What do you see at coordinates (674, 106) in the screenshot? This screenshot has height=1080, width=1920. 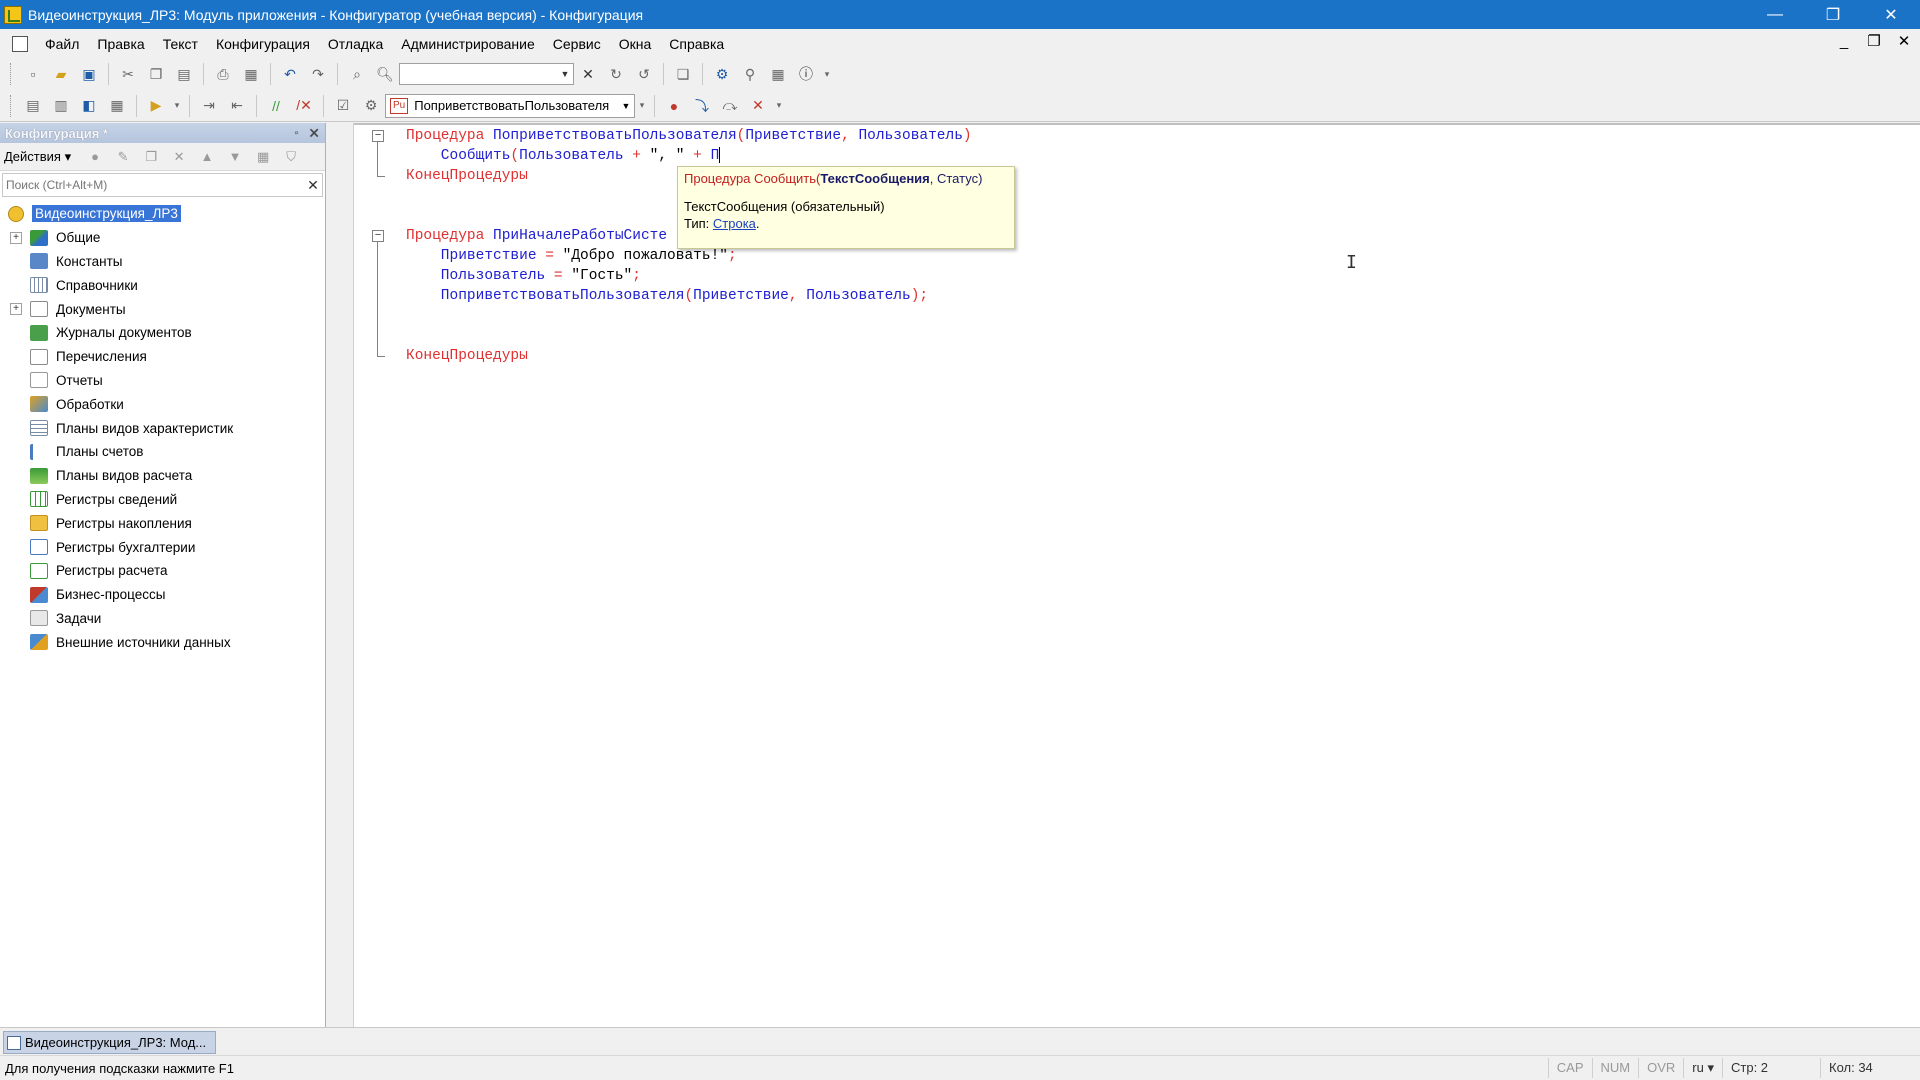 I see `breakpoint-icon: ●` at bounding box center [674, 106].